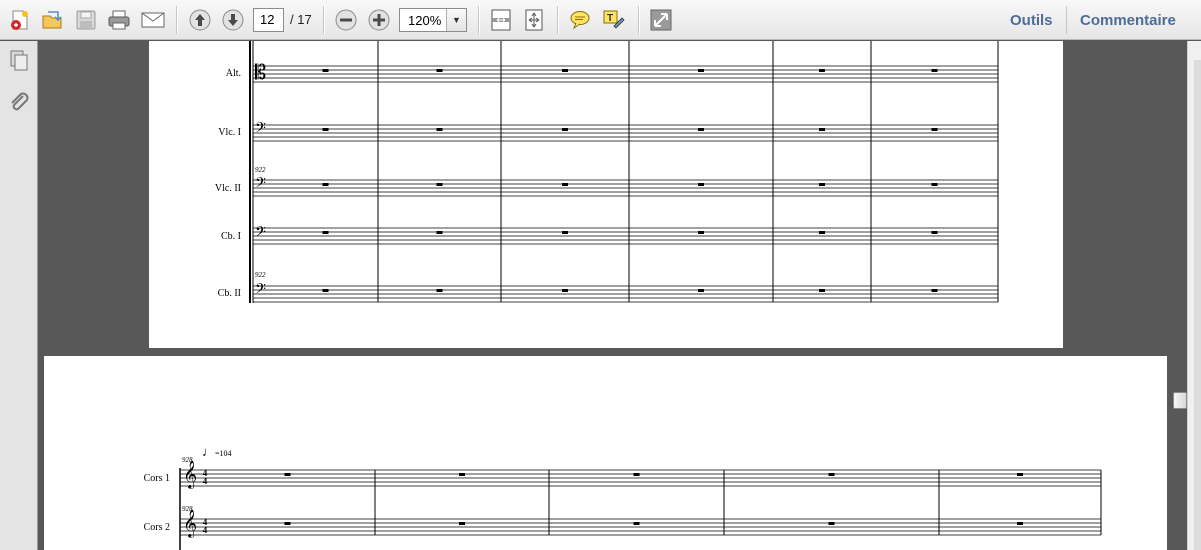  What do you see at coordinates (19, 61) in the screenshot?
I see `pages-panel-icon` at bounding box center [19, 61].